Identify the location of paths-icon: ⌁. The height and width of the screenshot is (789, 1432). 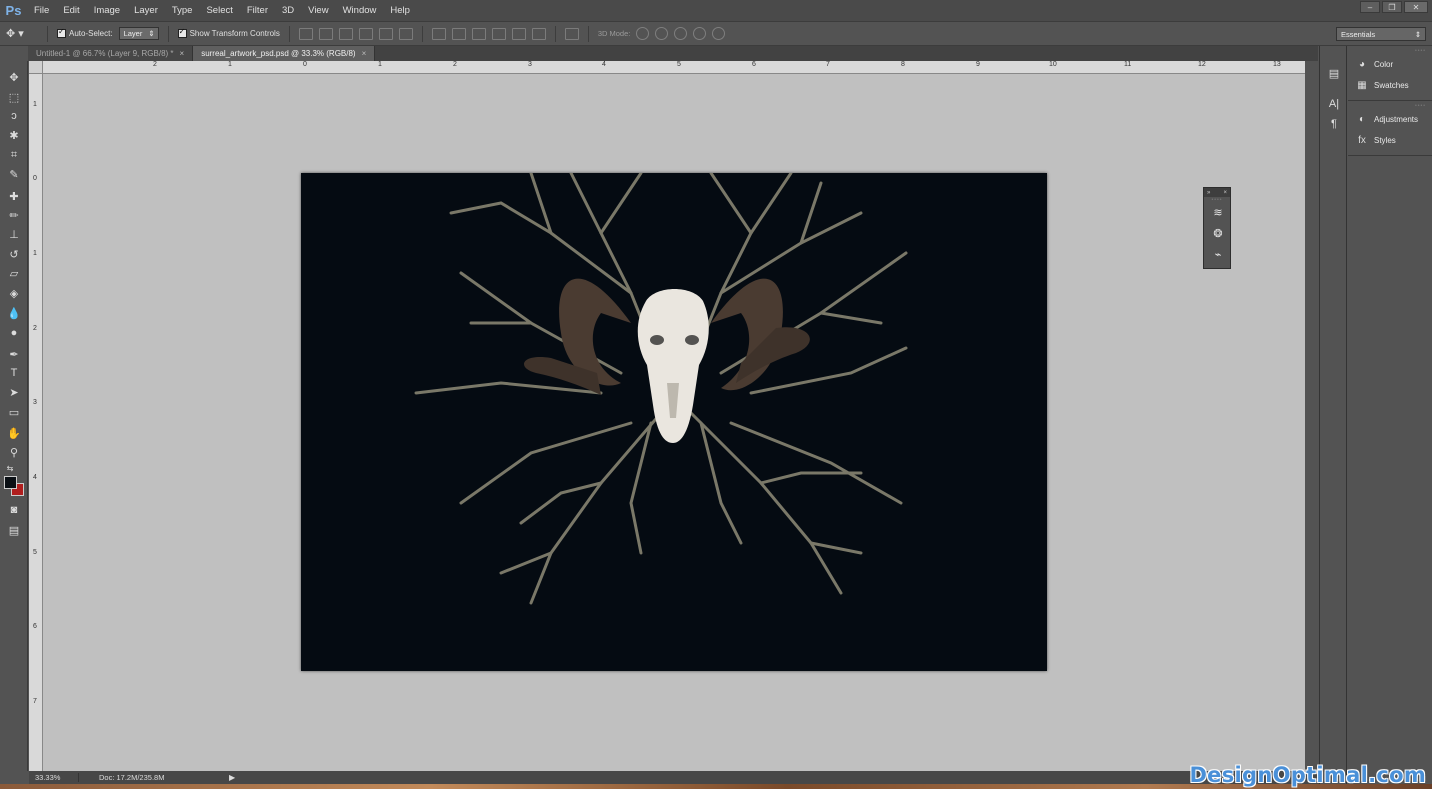
(1218, 254).